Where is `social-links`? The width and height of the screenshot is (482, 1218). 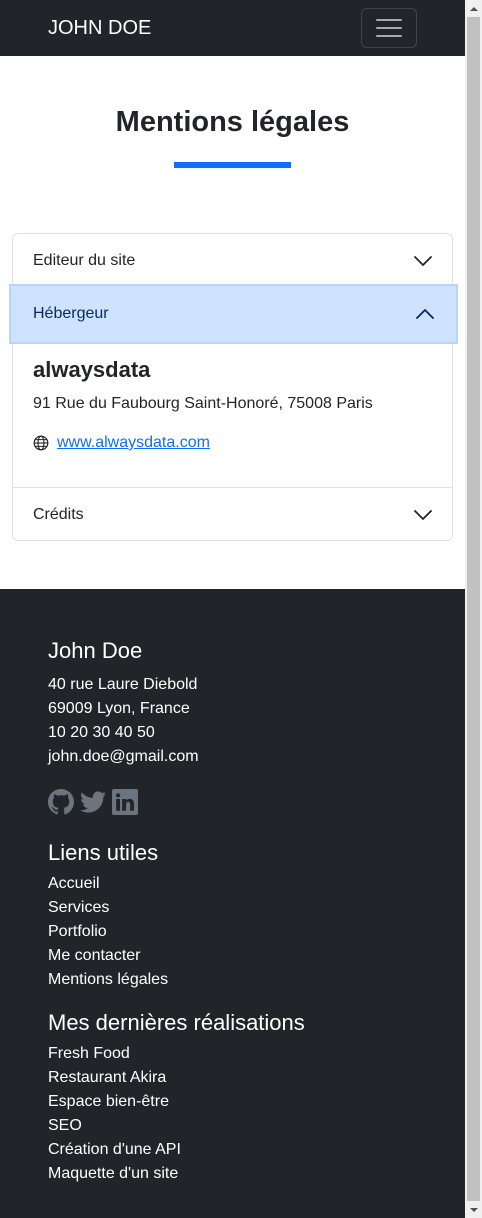
social-links is located at coordinates (93, 802).